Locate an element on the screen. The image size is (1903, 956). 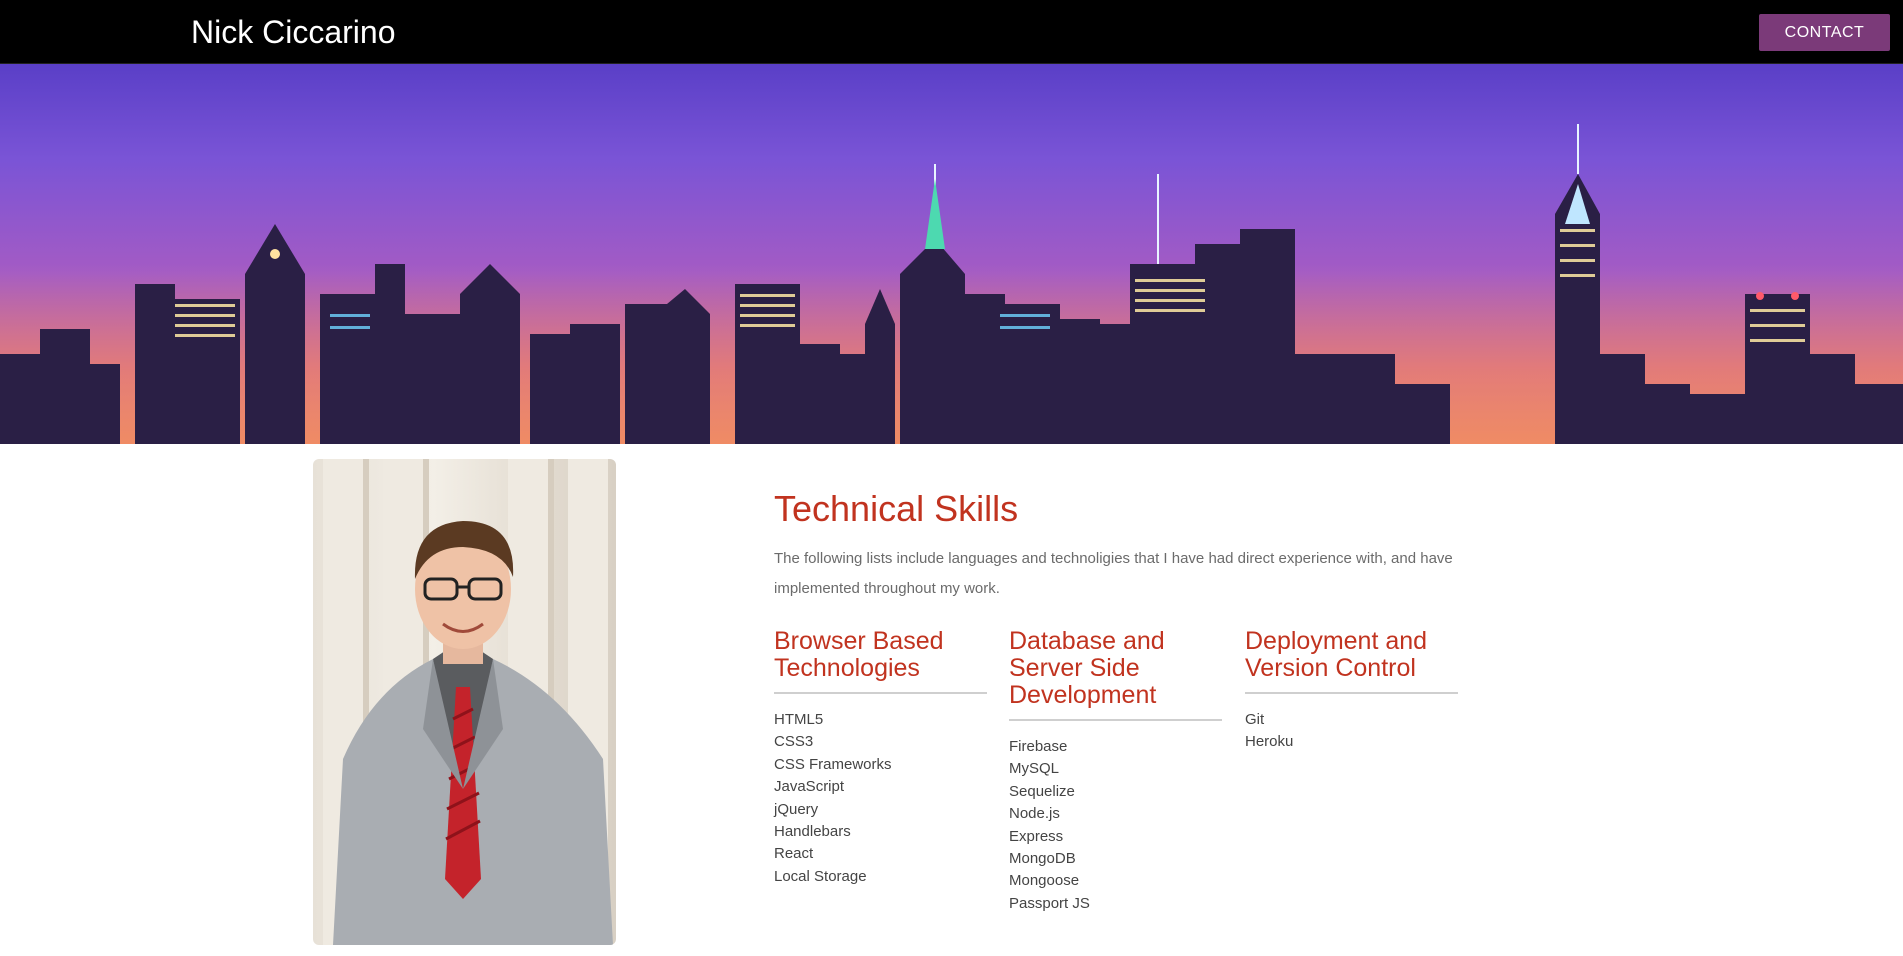
column-heading: Deployment and Version Control is located at coordinates (1351, 661).